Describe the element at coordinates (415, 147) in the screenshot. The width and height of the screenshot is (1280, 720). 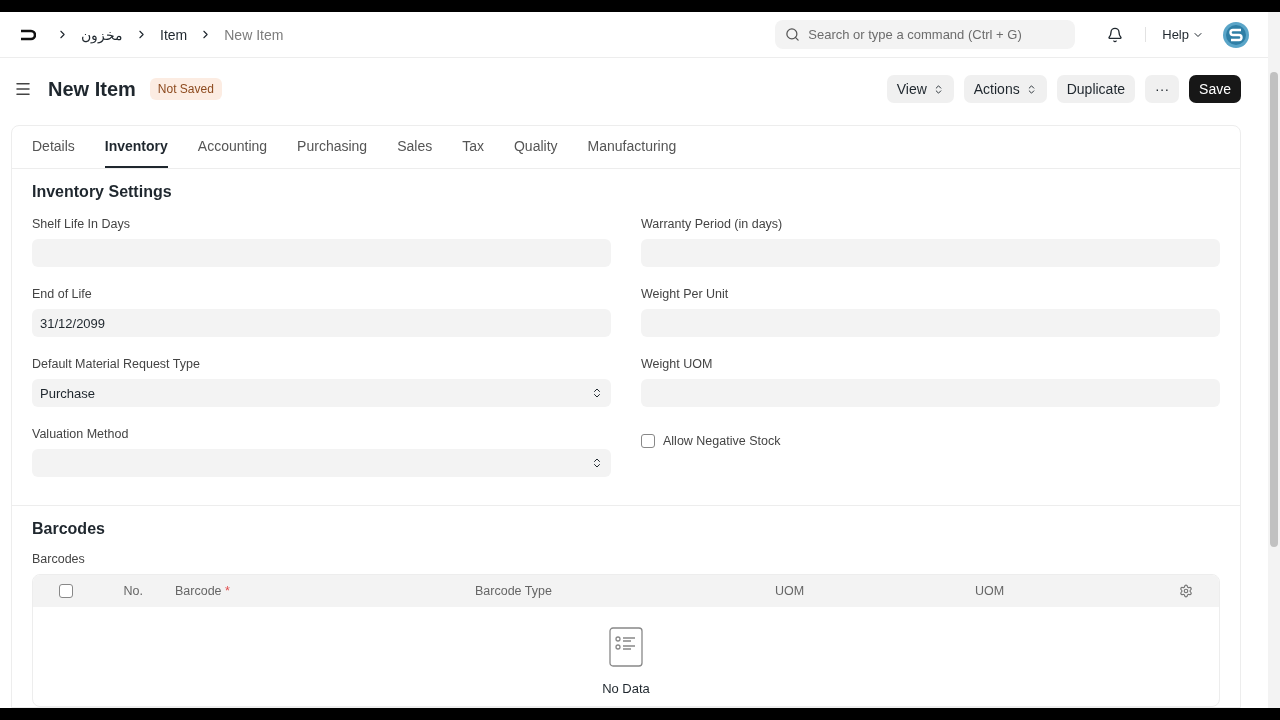
I see `tab: Sales` at that location.